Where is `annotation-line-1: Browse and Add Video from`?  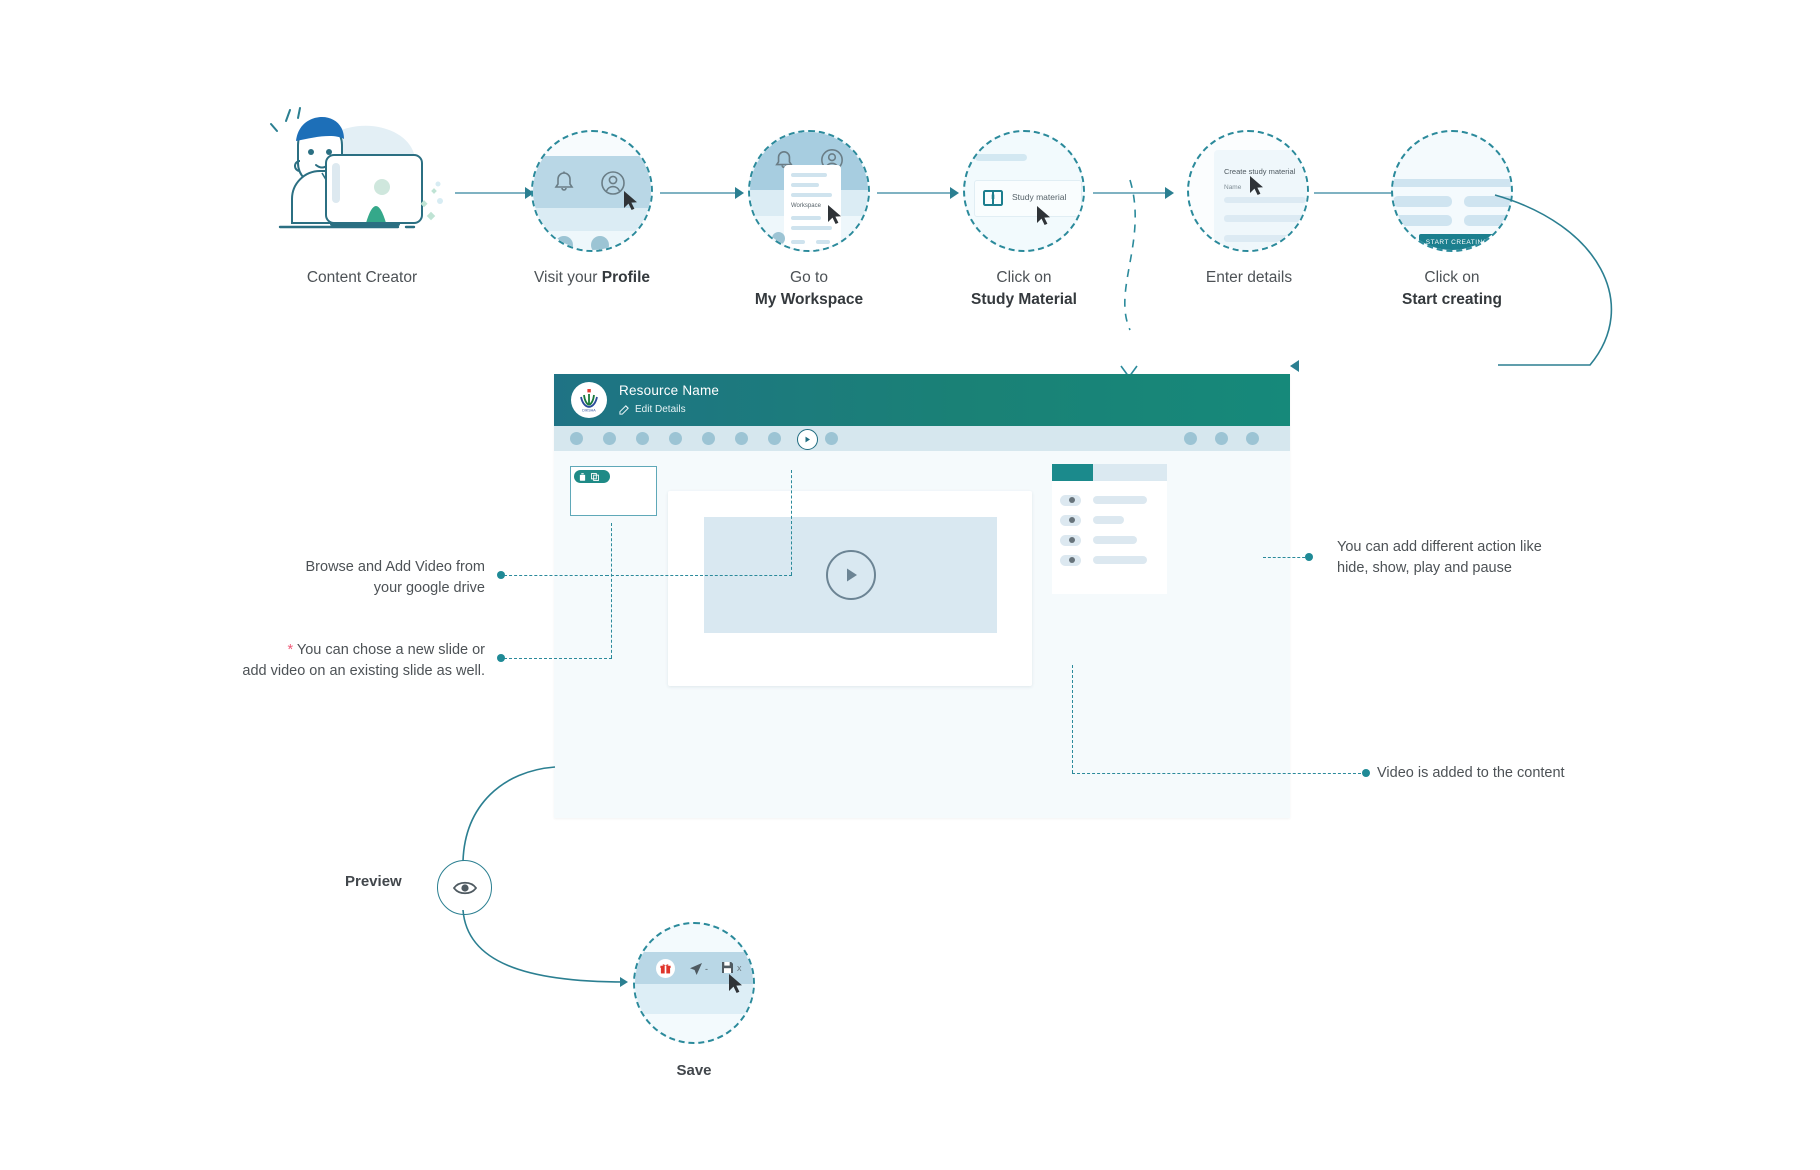
annotation-line-1: Browse and Add Video from is located at coordinates (395, 567).